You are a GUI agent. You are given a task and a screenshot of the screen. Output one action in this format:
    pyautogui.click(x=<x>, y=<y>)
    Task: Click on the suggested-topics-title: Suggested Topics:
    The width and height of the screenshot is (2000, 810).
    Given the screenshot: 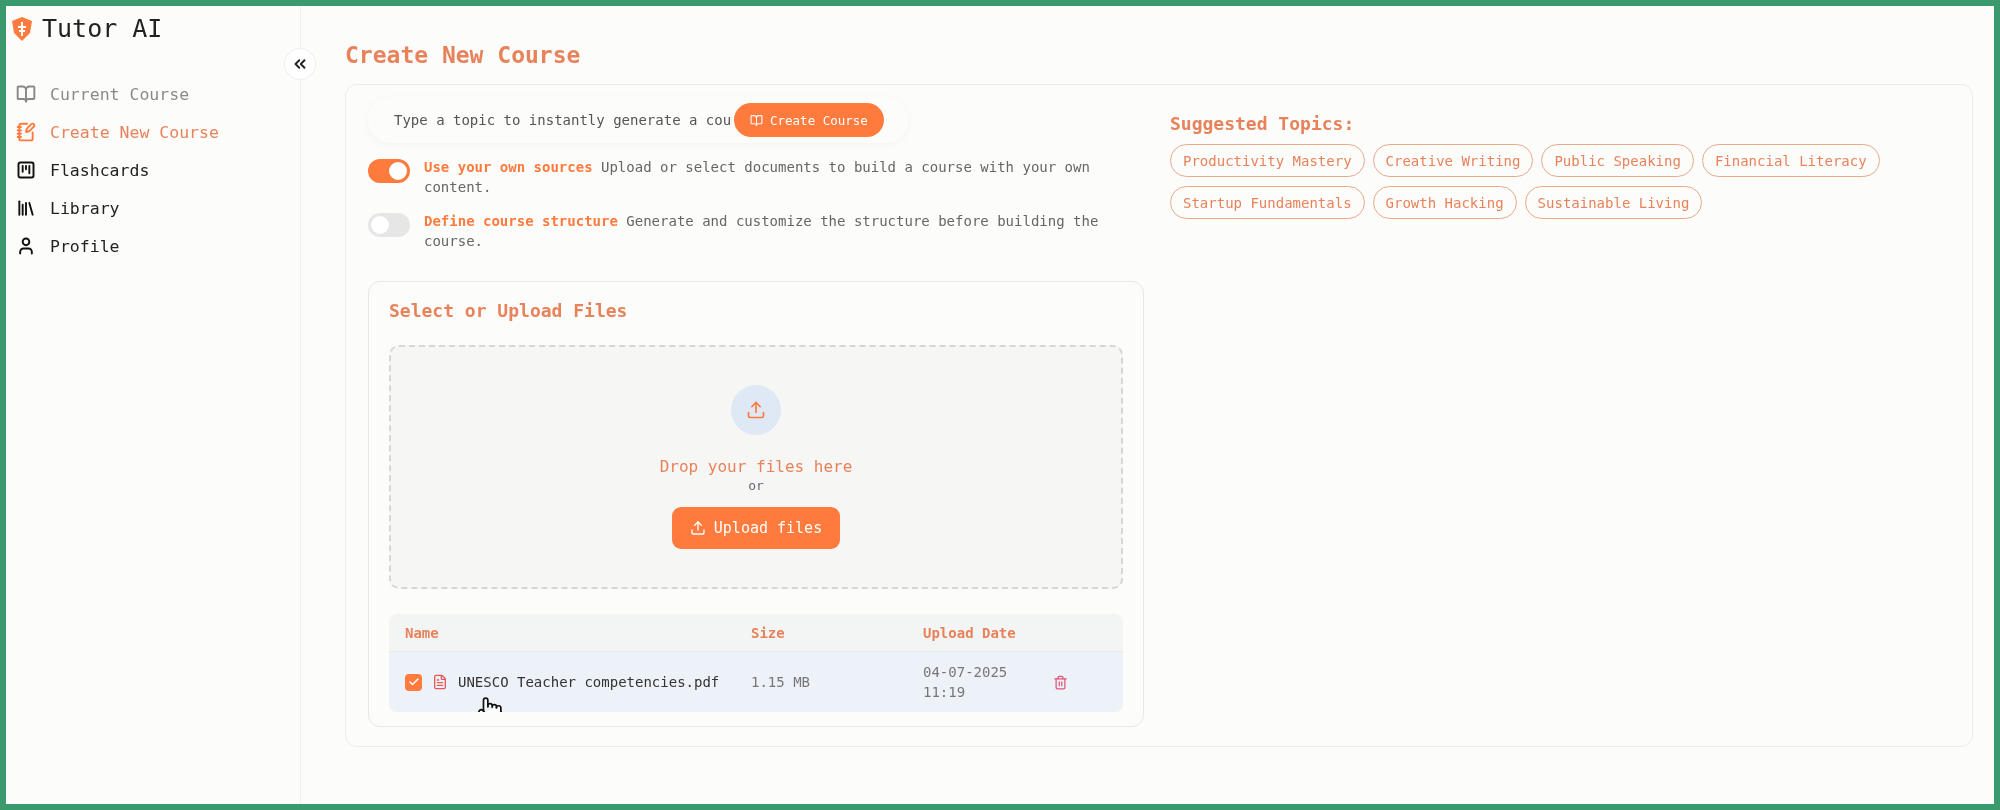 What is the action you would take?
    pyautogui.click(x=1263, y=123)
    